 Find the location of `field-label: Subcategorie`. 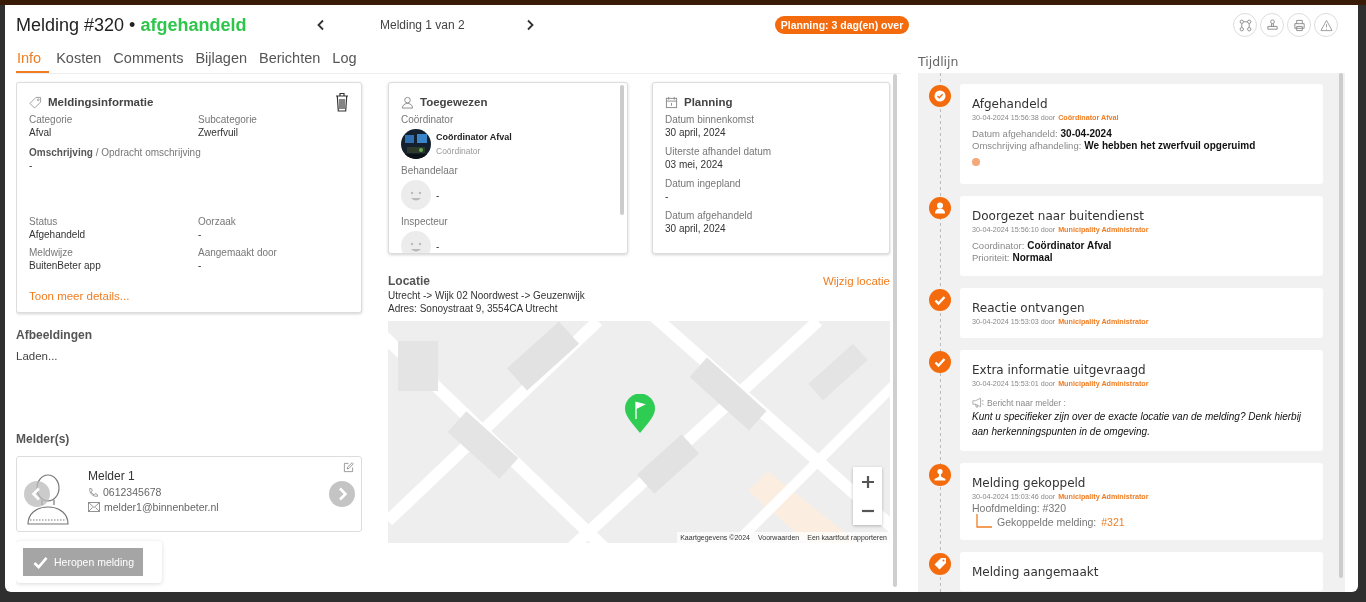

field-label: Subcategorie is located at coordinates (228, 120).